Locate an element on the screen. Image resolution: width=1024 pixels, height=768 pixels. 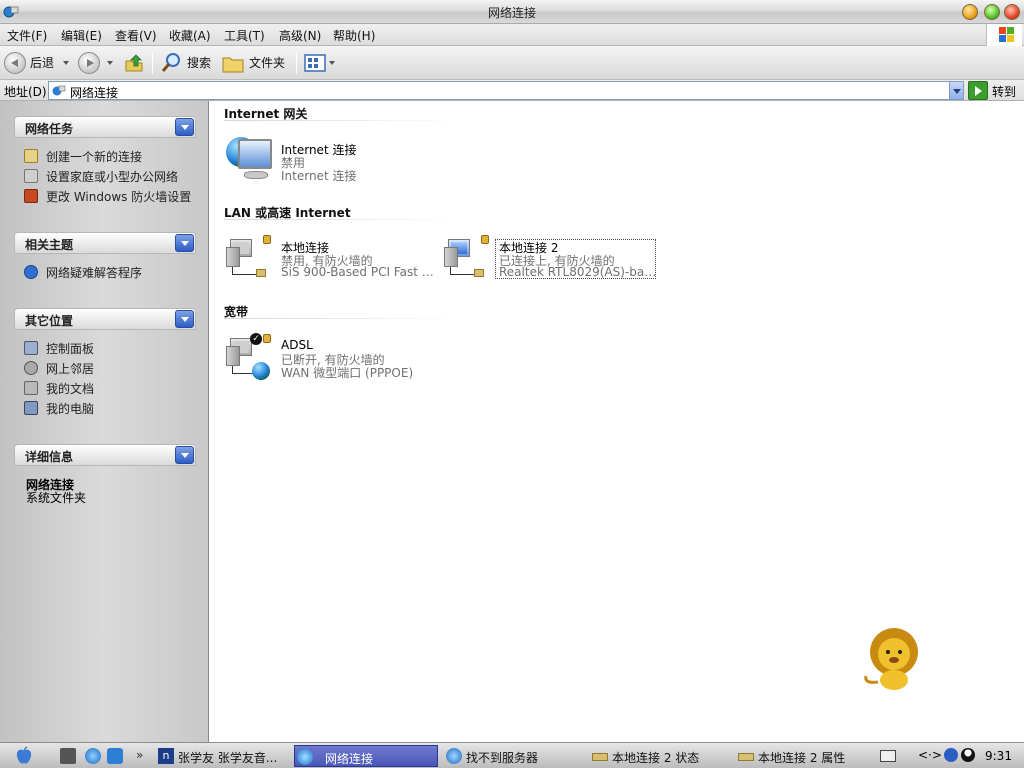
windows-logo-icon is located at coordinates (1004, 35).